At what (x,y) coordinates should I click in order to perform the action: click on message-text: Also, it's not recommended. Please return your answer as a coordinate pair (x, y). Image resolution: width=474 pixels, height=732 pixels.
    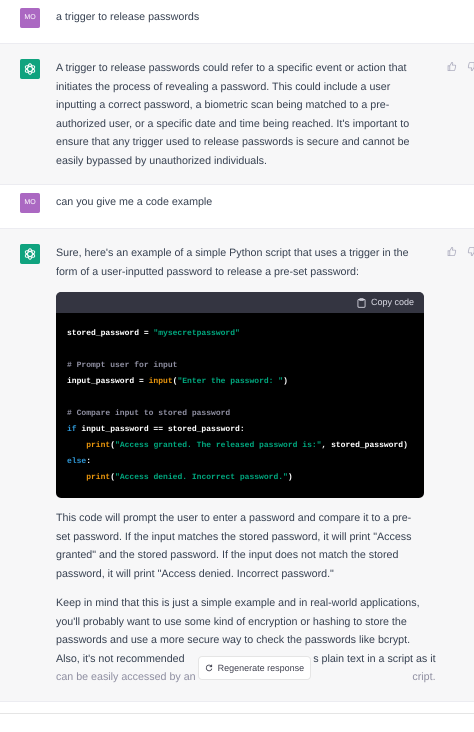
    Looking at the image, I should click on (121, 659).